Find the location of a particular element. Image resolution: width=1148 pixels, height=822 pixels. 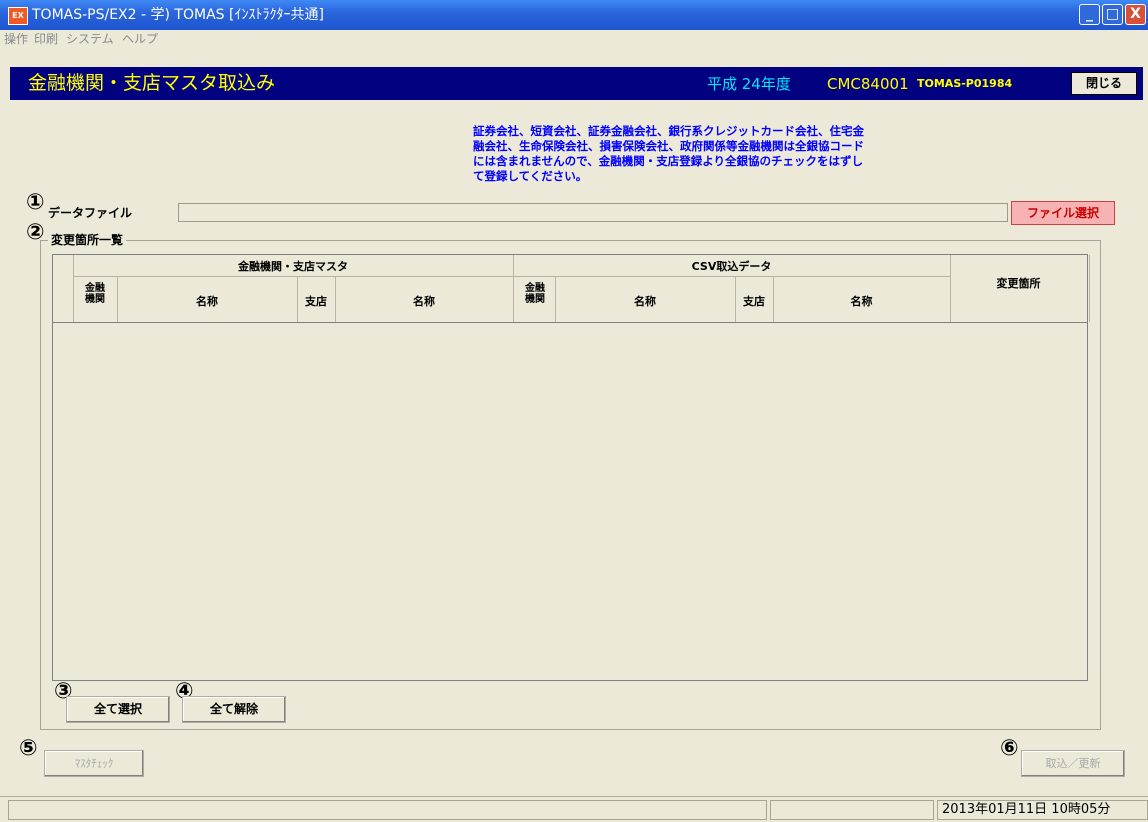

menu-system: システム is located at coordinates (90, 39).